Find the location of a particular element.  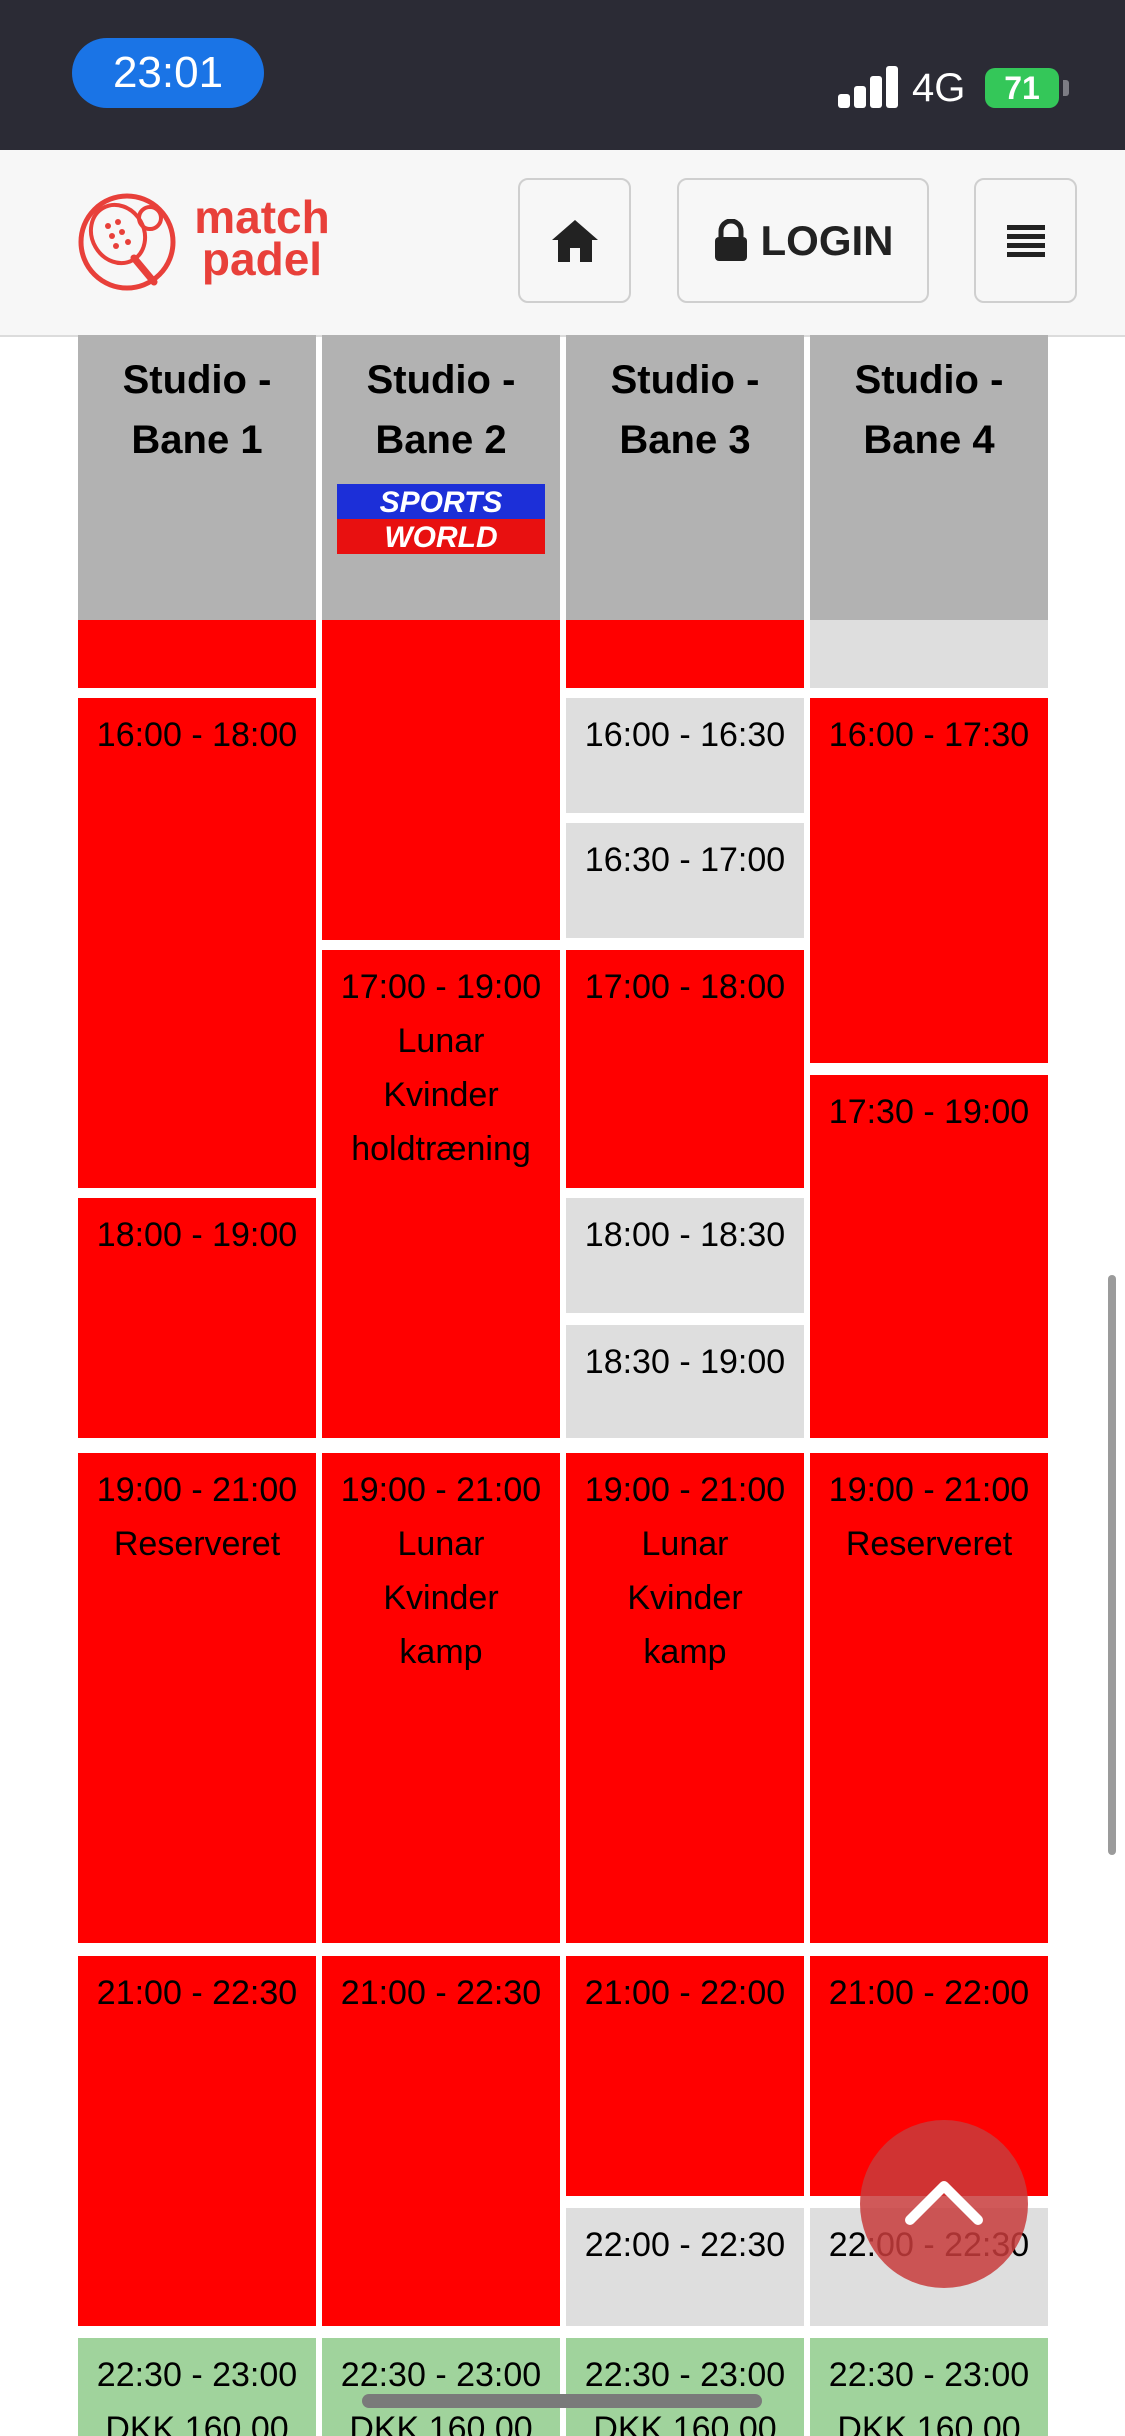

login-button: LOGIN is located at coordinates (803, 240).